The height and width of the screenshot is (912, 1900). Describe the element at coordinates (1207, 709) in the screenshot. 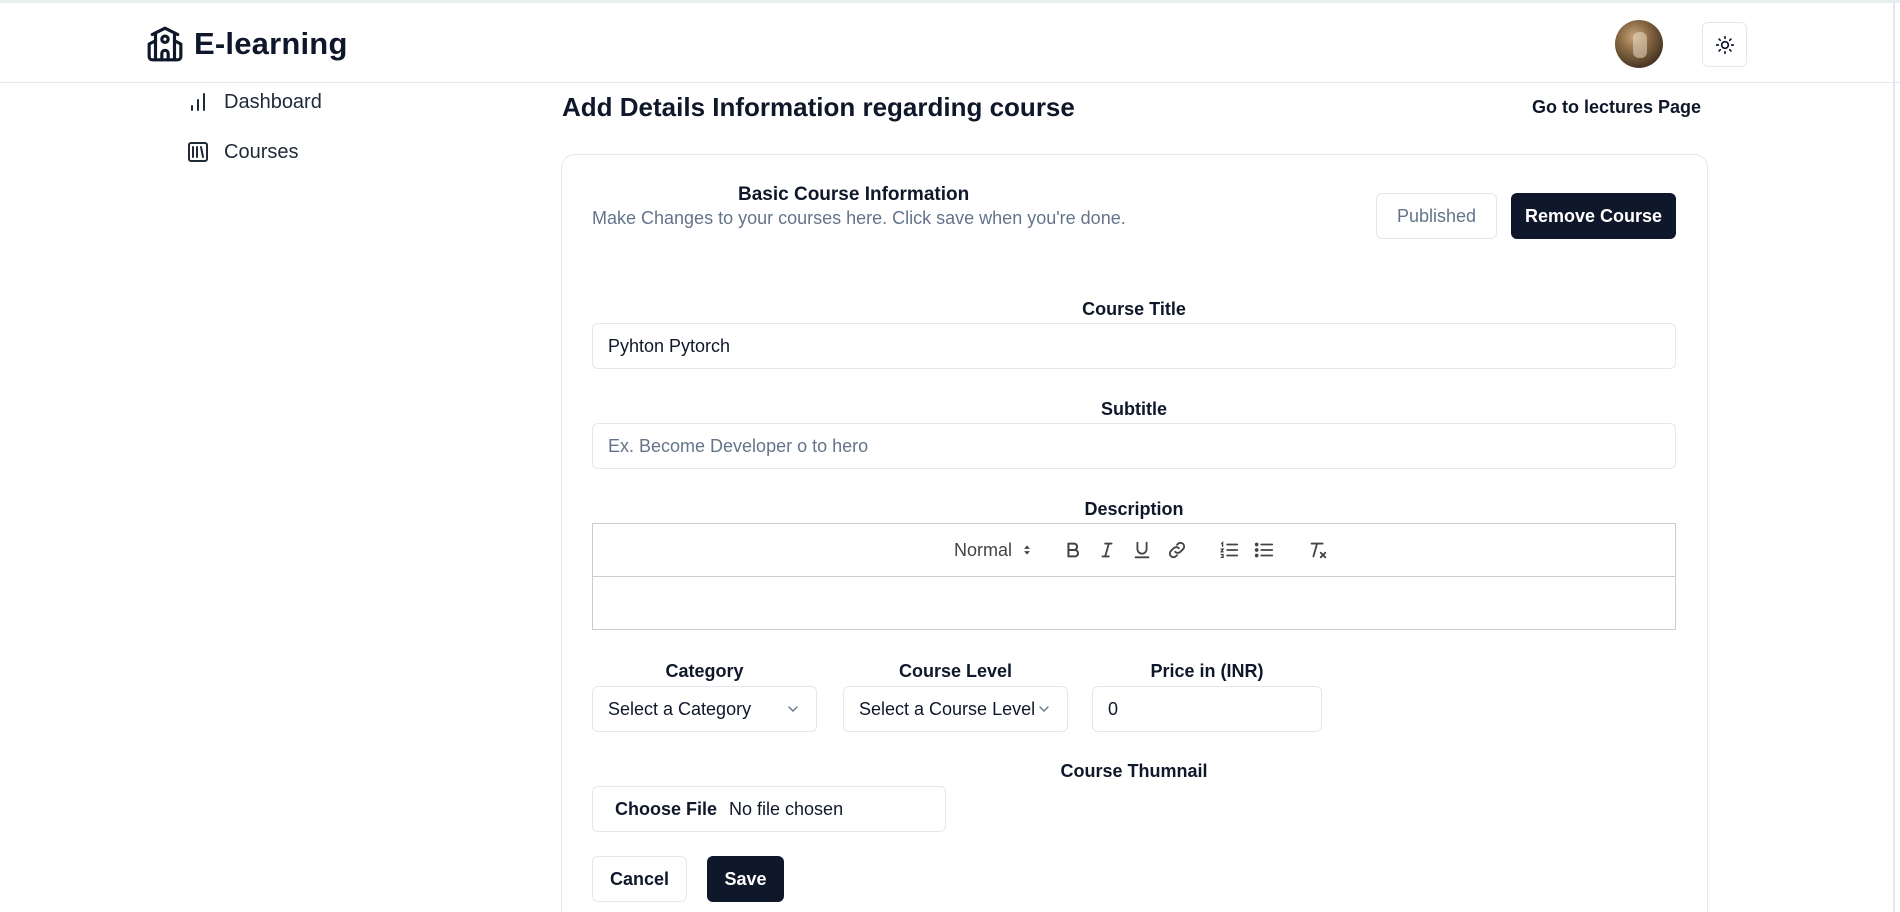

I see `price-input: 0` at that location.